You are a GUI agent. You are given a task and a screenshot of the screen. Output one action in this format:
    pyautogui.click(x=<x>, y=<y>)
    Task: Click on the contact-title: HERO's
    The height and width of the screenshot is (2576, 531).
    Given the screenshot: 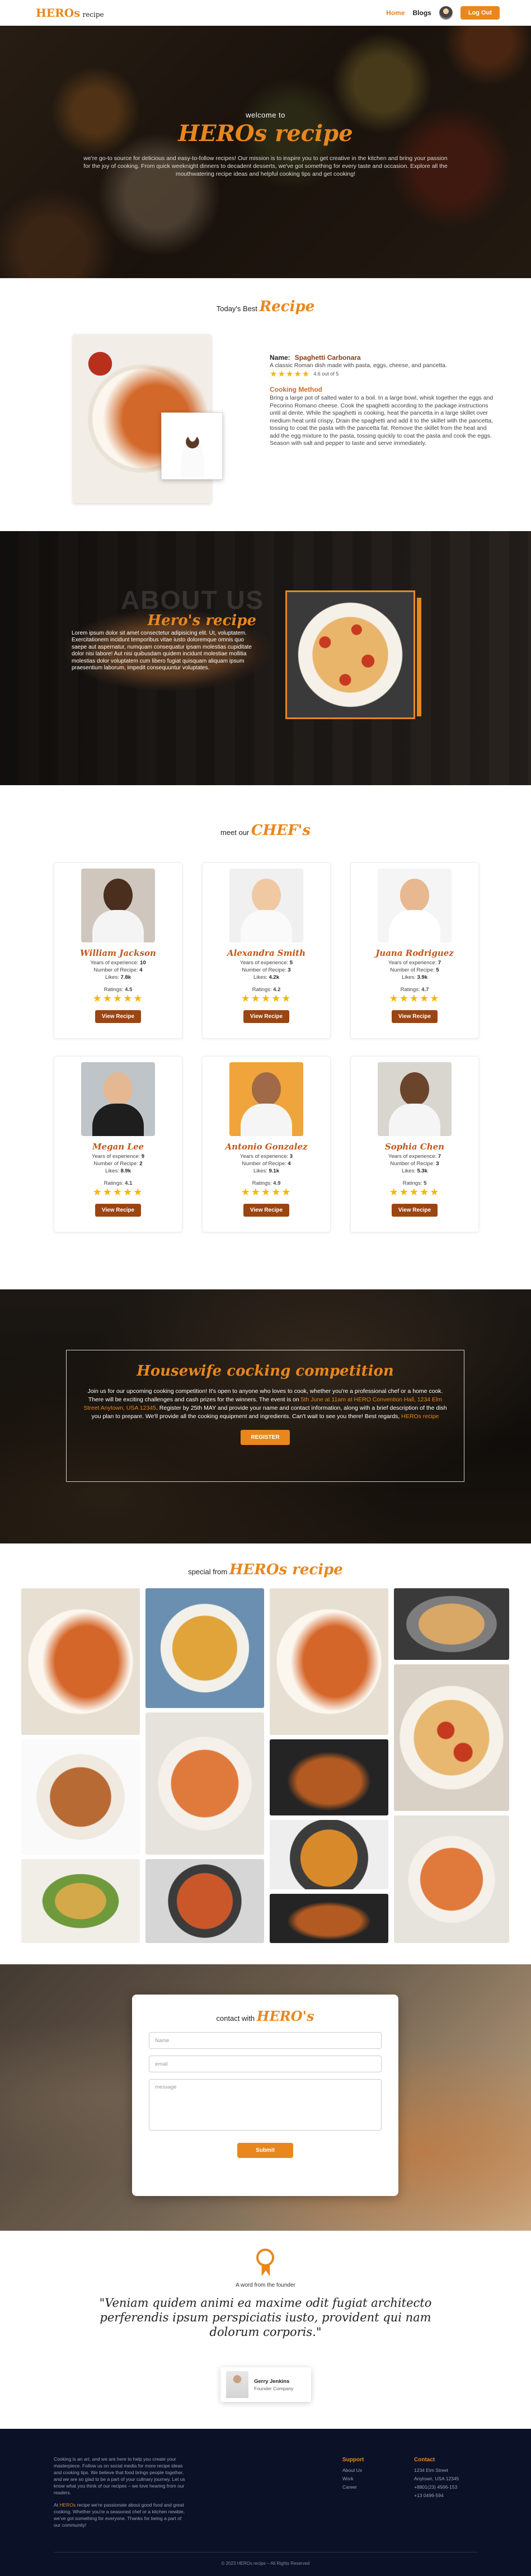 What is the action you would take?
    pyautogui.click(x=285, y=2016)
    